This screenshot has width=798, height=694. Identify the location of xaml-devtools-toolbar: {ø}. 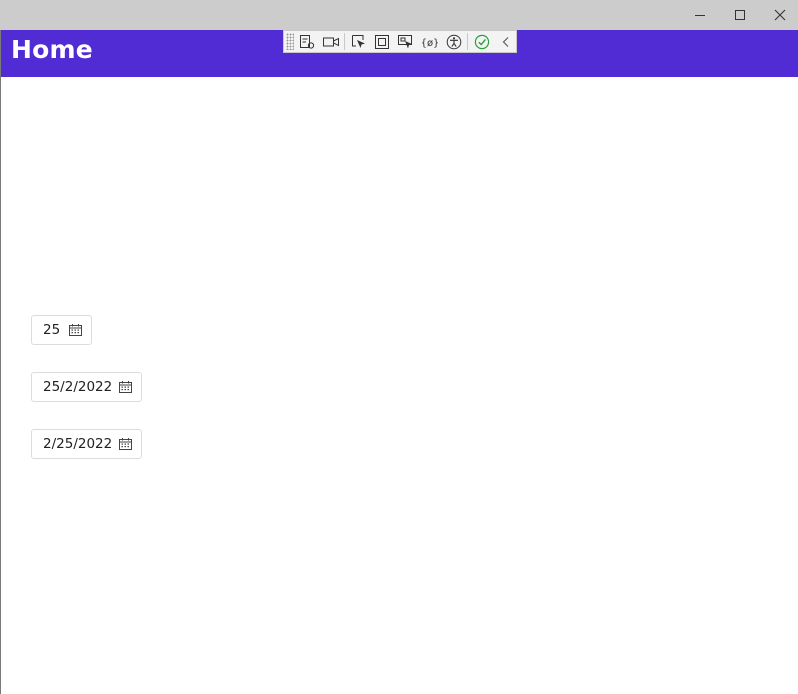
(400, 41).